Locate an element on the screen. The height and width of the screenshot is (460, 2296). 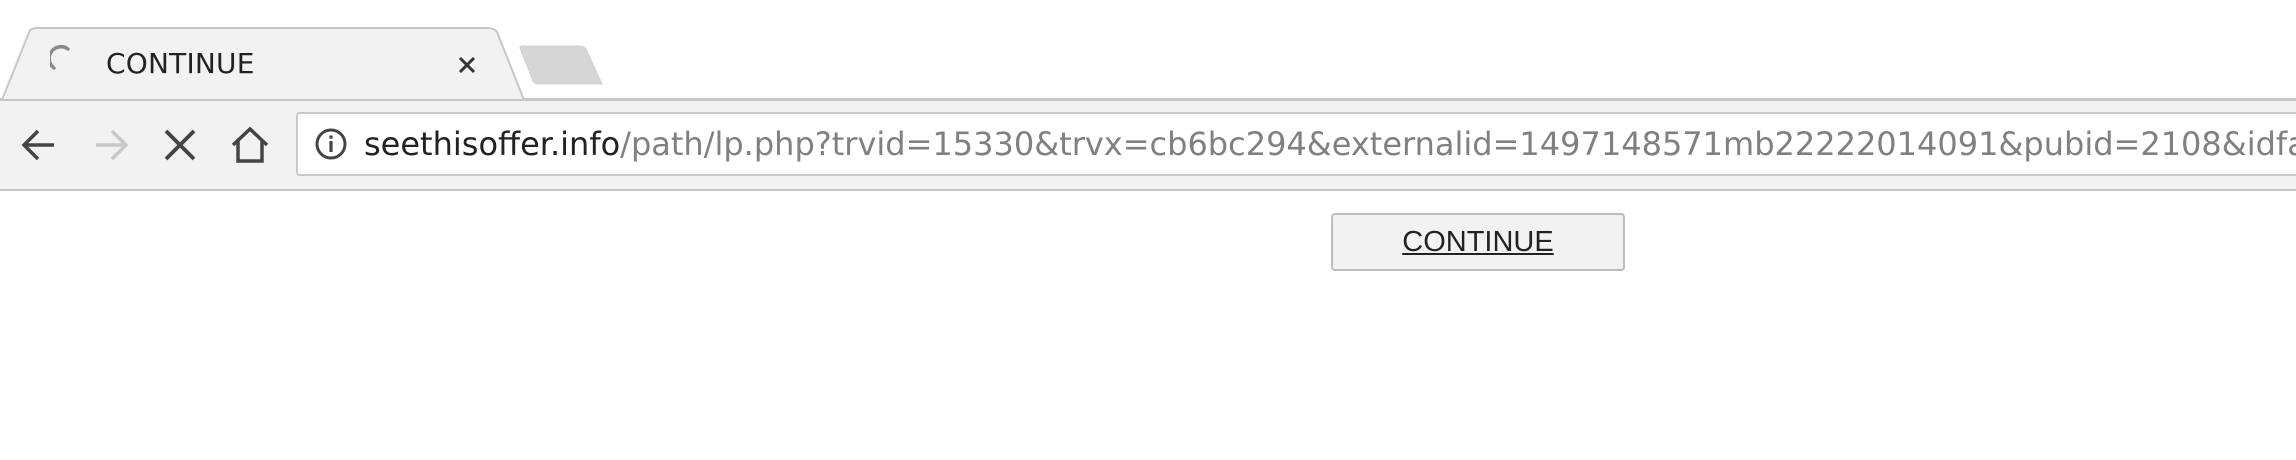
close-x-icon is located at coordinates (180, 145).